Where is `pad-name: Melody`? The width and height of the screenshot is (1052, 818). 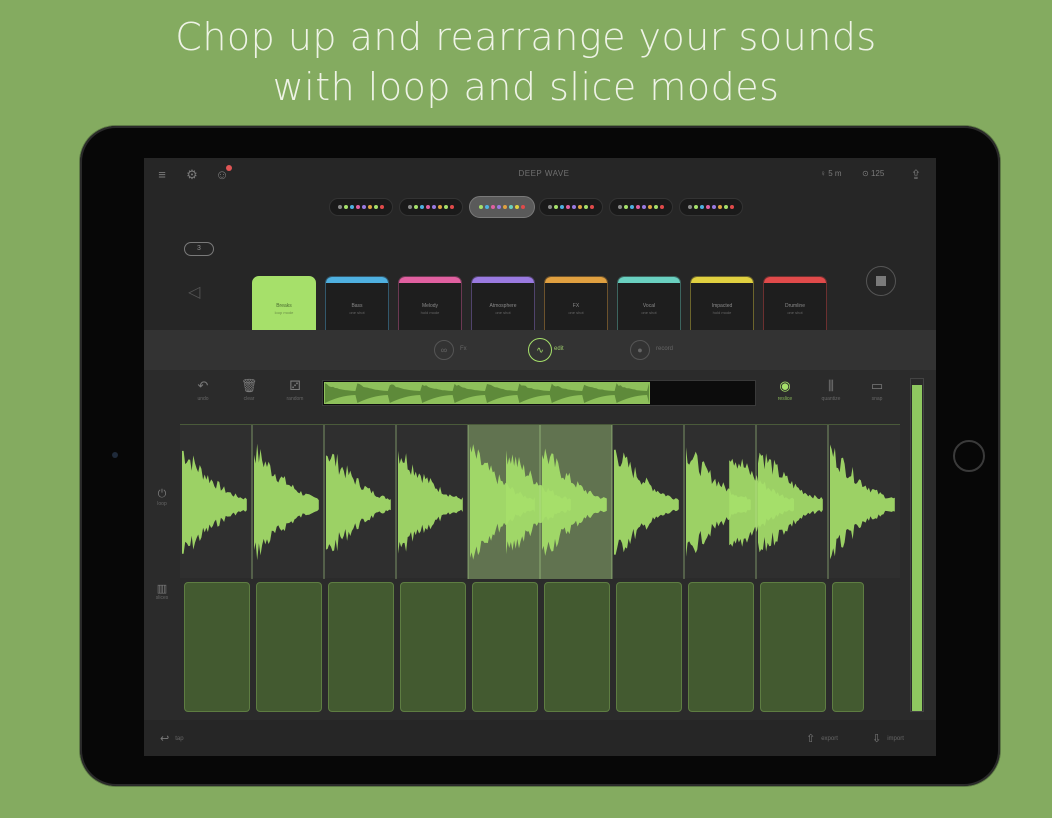 pad-name: Melody is located at coordinates (430, 306).